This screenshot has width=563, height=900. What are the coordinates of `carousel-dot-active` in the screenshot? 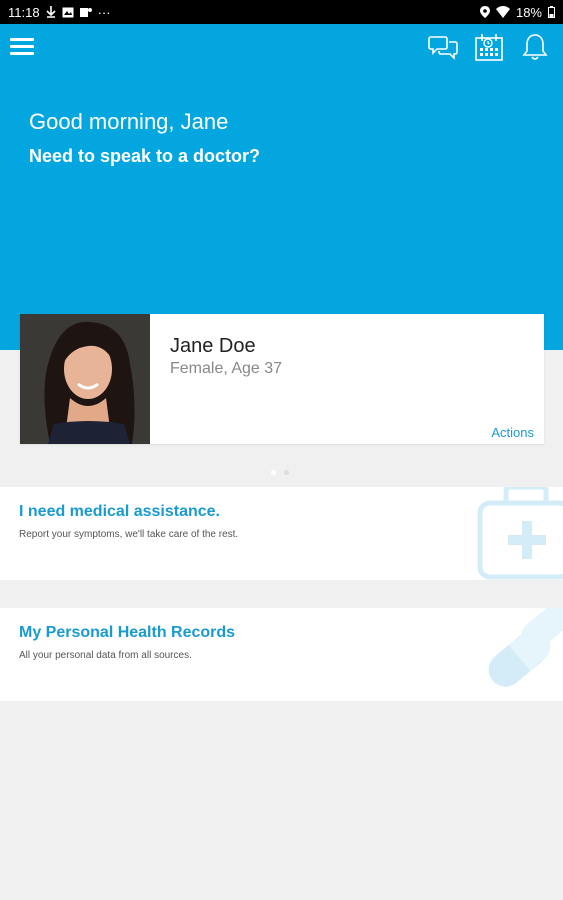 It's located at (273, 472).